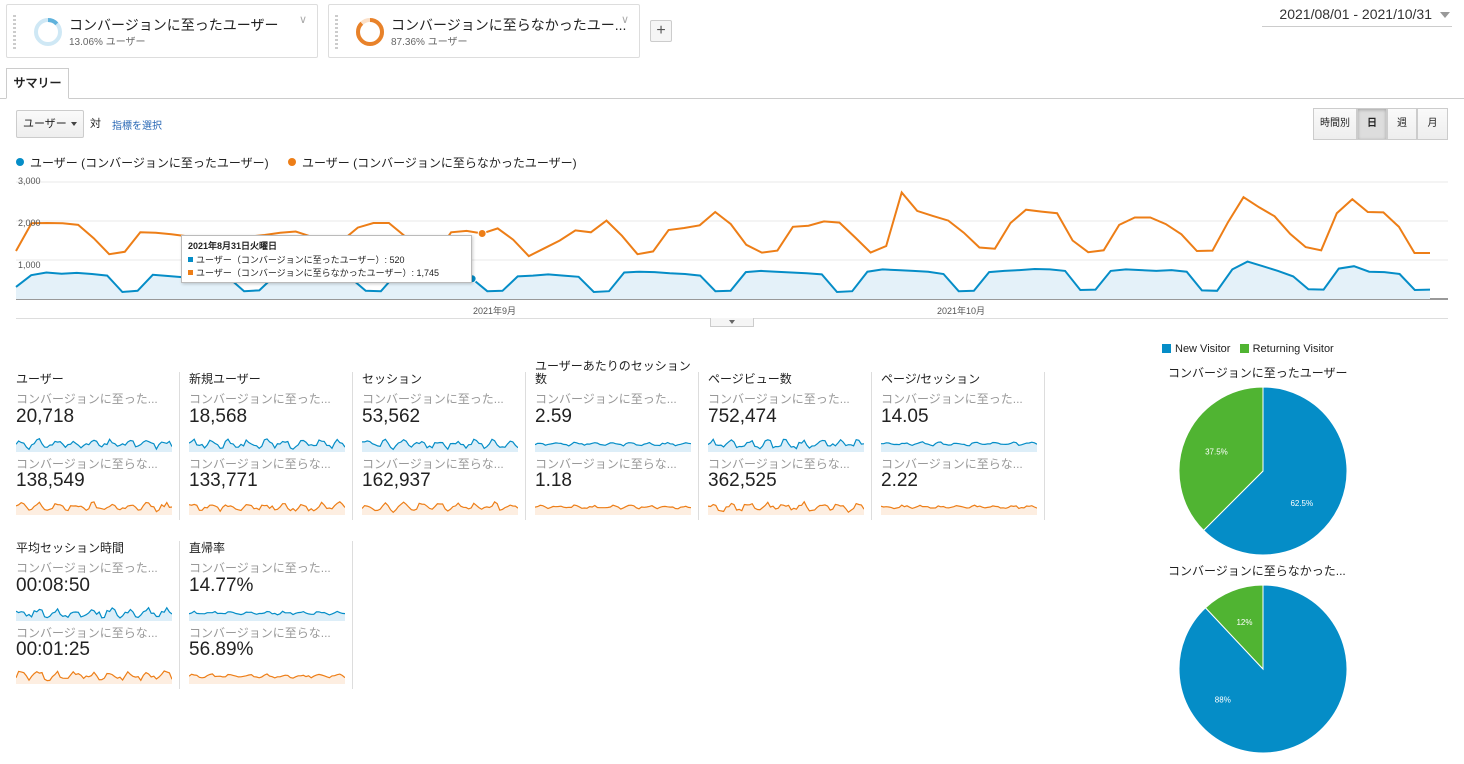  What do you see at coordinates (439, 163) in the screenshot?
I see `legend-label: ユーザー (コンバージョンに至らなかったユーザー)` at bounding box center [439, 163].